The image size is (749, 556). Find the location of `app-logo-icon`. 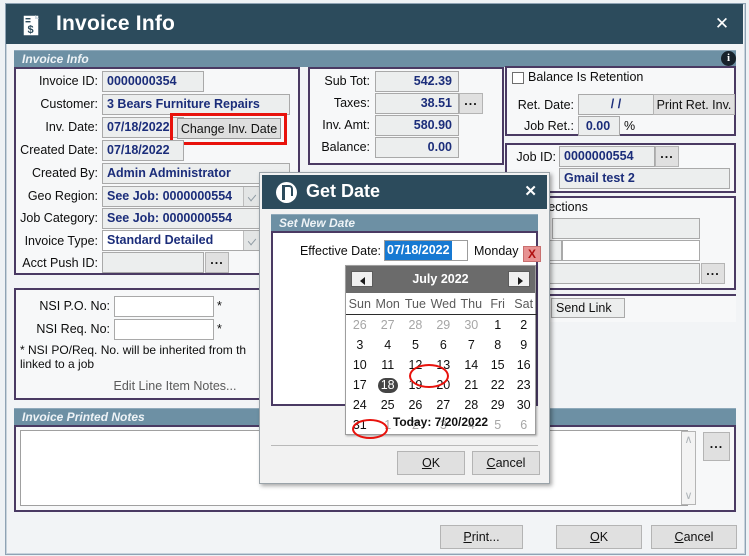

app-logo-icon is located at coordinates (286, 192).